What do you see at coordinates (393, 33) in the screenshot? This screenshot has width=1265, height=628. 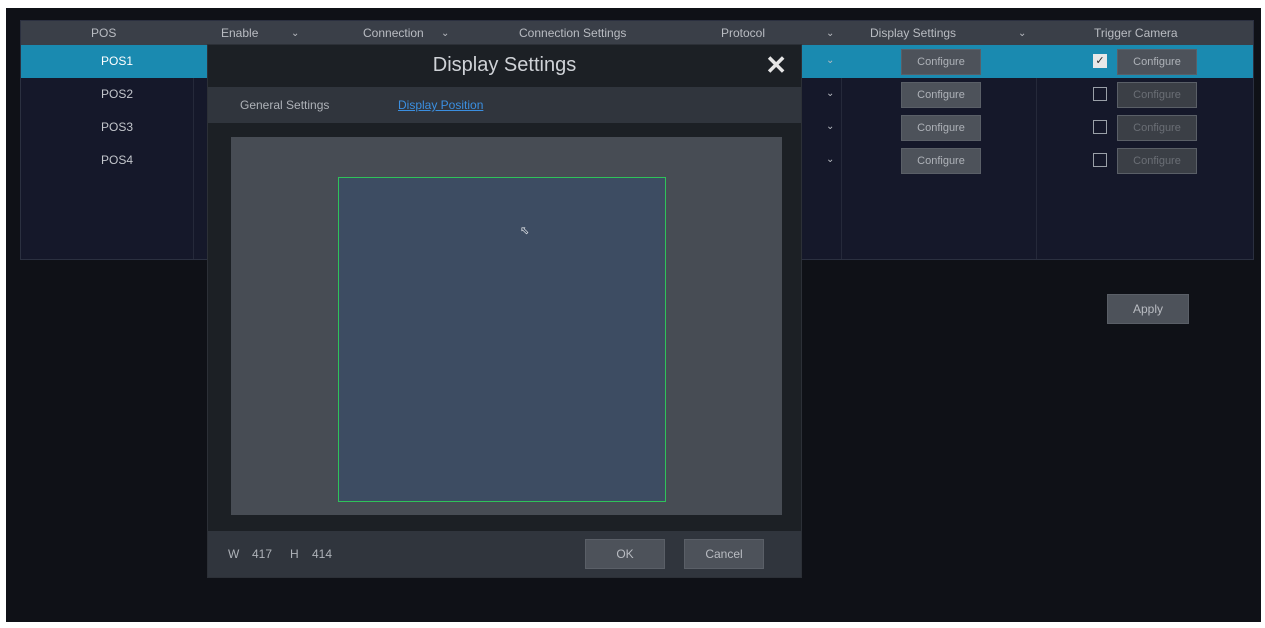 I see `header-connection: Connection` at bounding box center [393, 33].